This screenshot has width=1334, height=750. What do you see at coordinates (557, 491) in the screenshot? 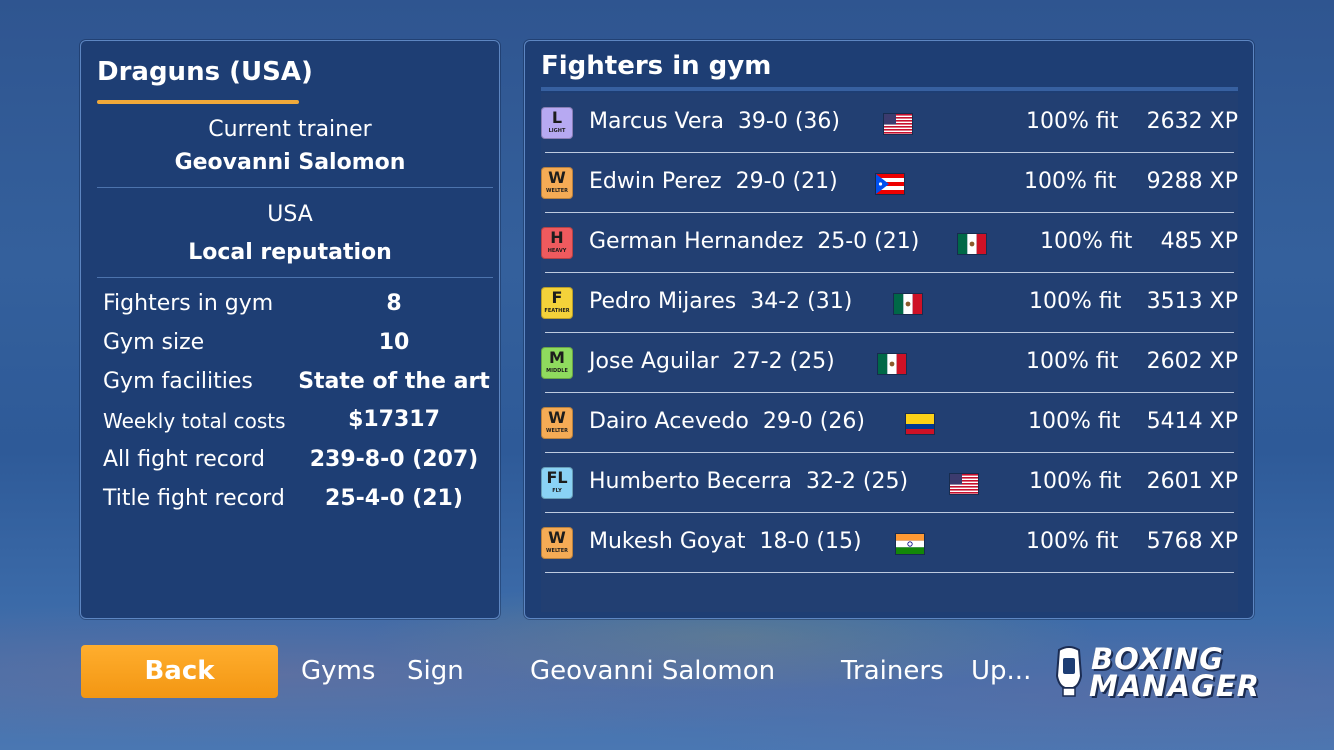
I see `weight-class-name: FLY` at bounding box center [557, 491].